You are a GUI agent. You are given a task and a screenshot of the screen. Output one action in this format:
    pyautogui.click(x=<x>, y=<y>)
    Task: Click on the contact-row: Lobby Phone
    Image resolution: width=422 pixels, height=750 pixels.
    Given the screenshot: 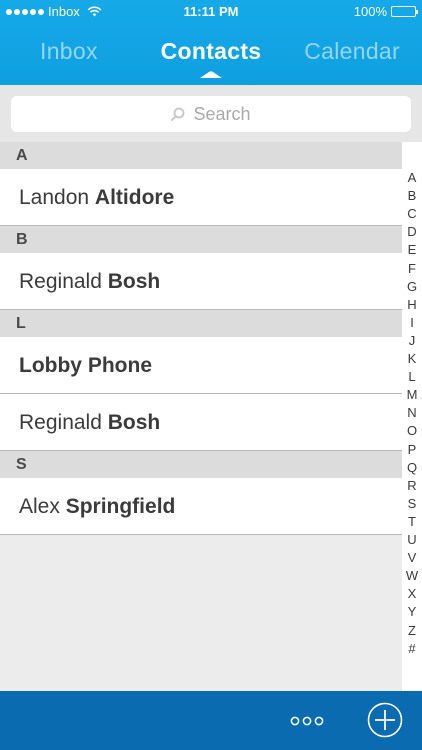 What is the action you would take?
    pyautogui.click(x=201, y=365)
    